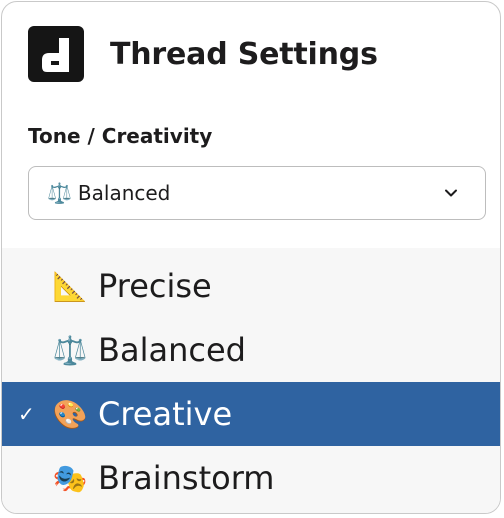  What do you see at coordinates (244, 54) in the screenshot?
I see `page-title: Thread Settings` at bounding box center [244, 54].